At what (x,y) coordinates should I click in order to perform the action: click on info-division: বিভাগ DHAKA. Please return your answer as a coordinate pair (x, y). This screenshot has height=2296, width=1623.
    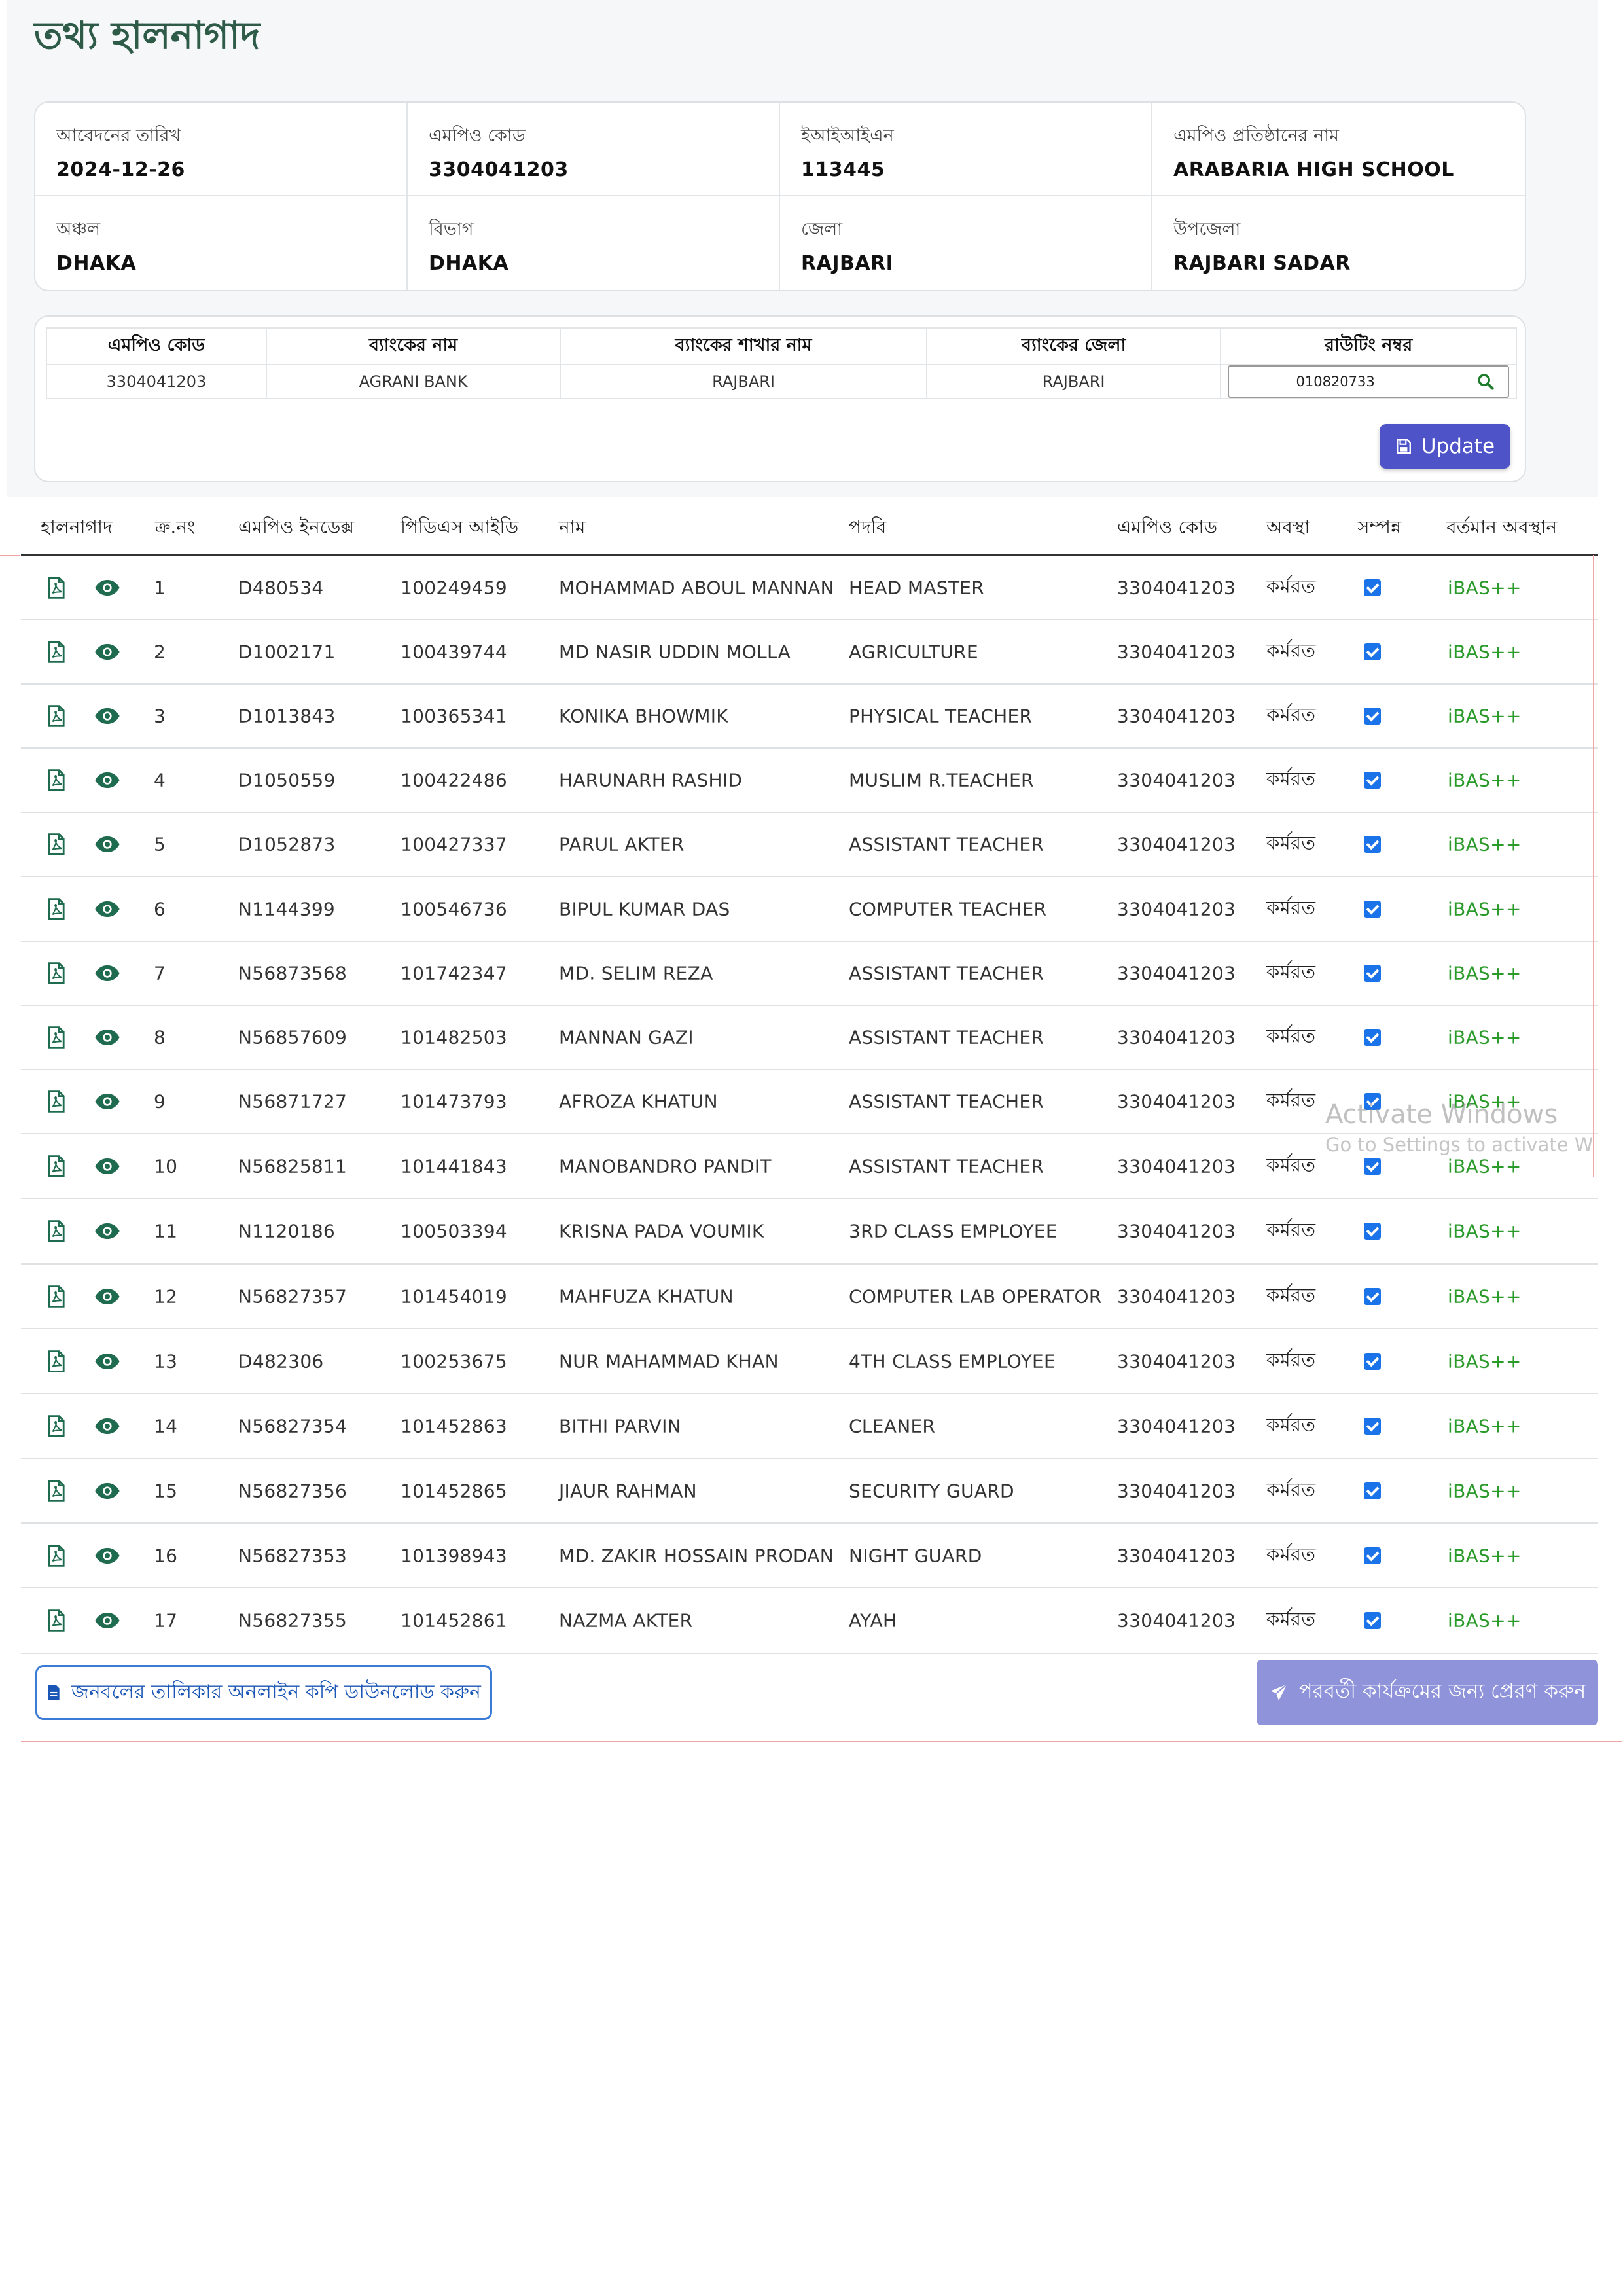
    Looking at the image, I should click on (594, 243).